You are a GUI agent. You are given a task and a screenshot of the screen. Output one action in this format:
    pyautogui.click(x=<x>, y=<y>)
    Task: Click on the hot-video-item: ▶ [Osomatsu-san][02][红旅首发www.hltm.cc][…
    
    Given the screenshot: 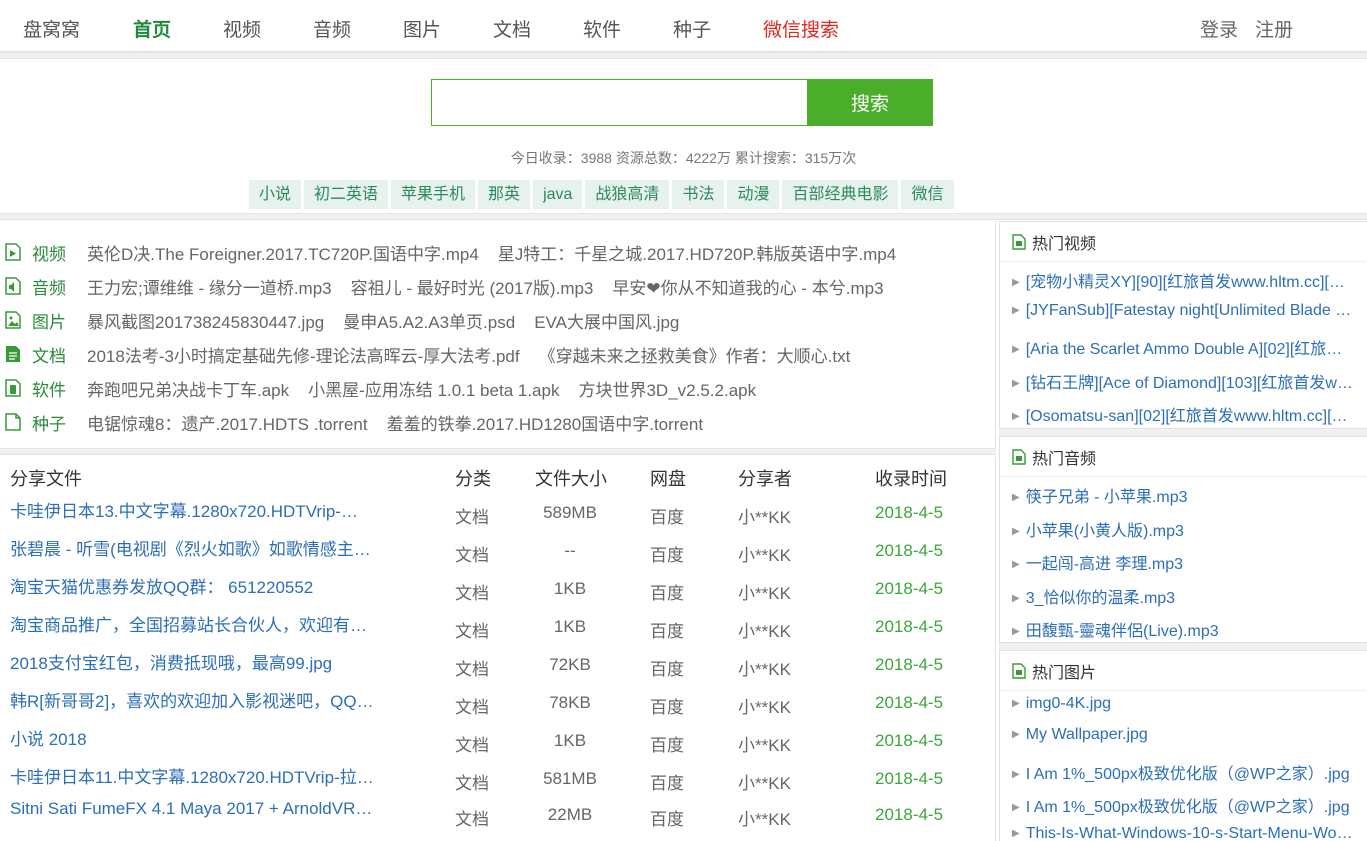 What is the action you would take?
    pyautogui.click(x=1187, y=414)
    